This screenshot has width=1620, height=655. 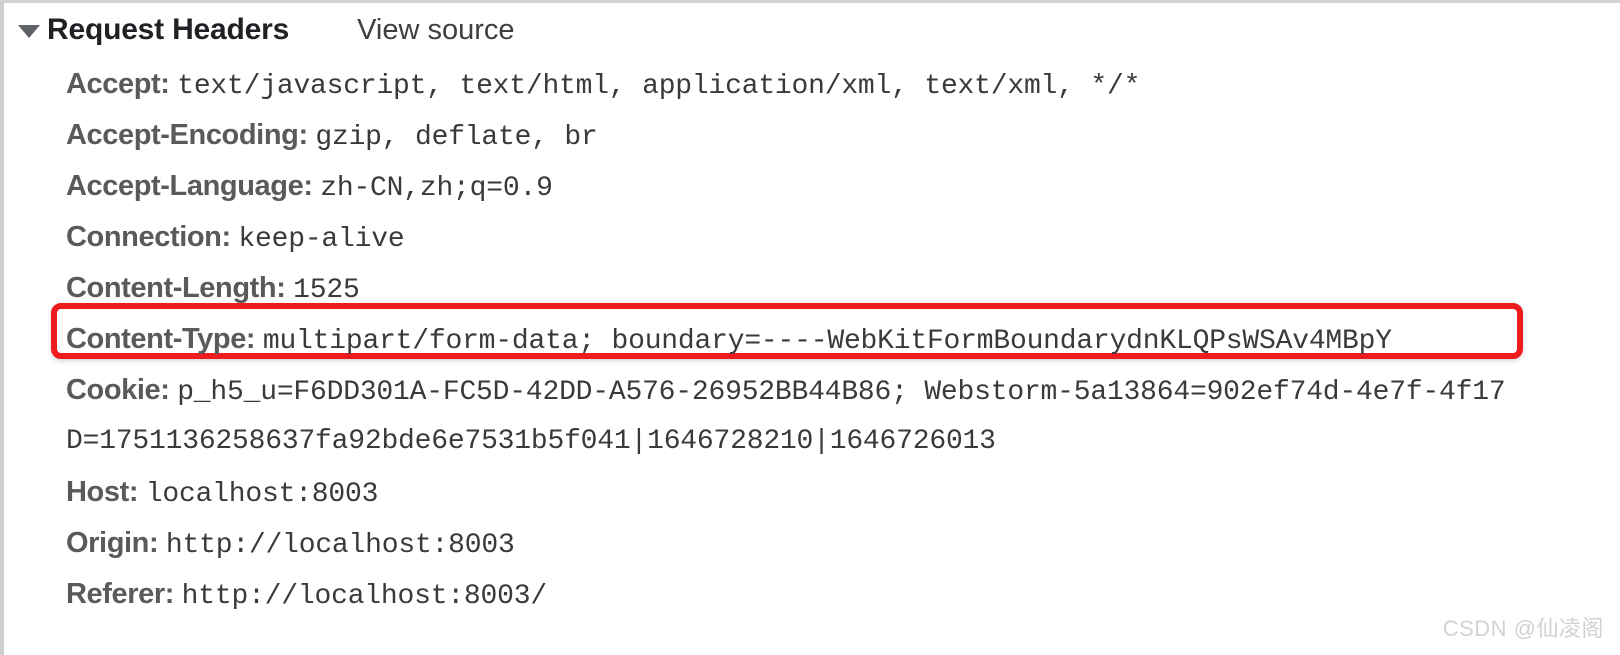 What do you see at coordinates (152, 237) in the screenshot?
I see `header-name: Connection:` at bounding box center [152, 237].